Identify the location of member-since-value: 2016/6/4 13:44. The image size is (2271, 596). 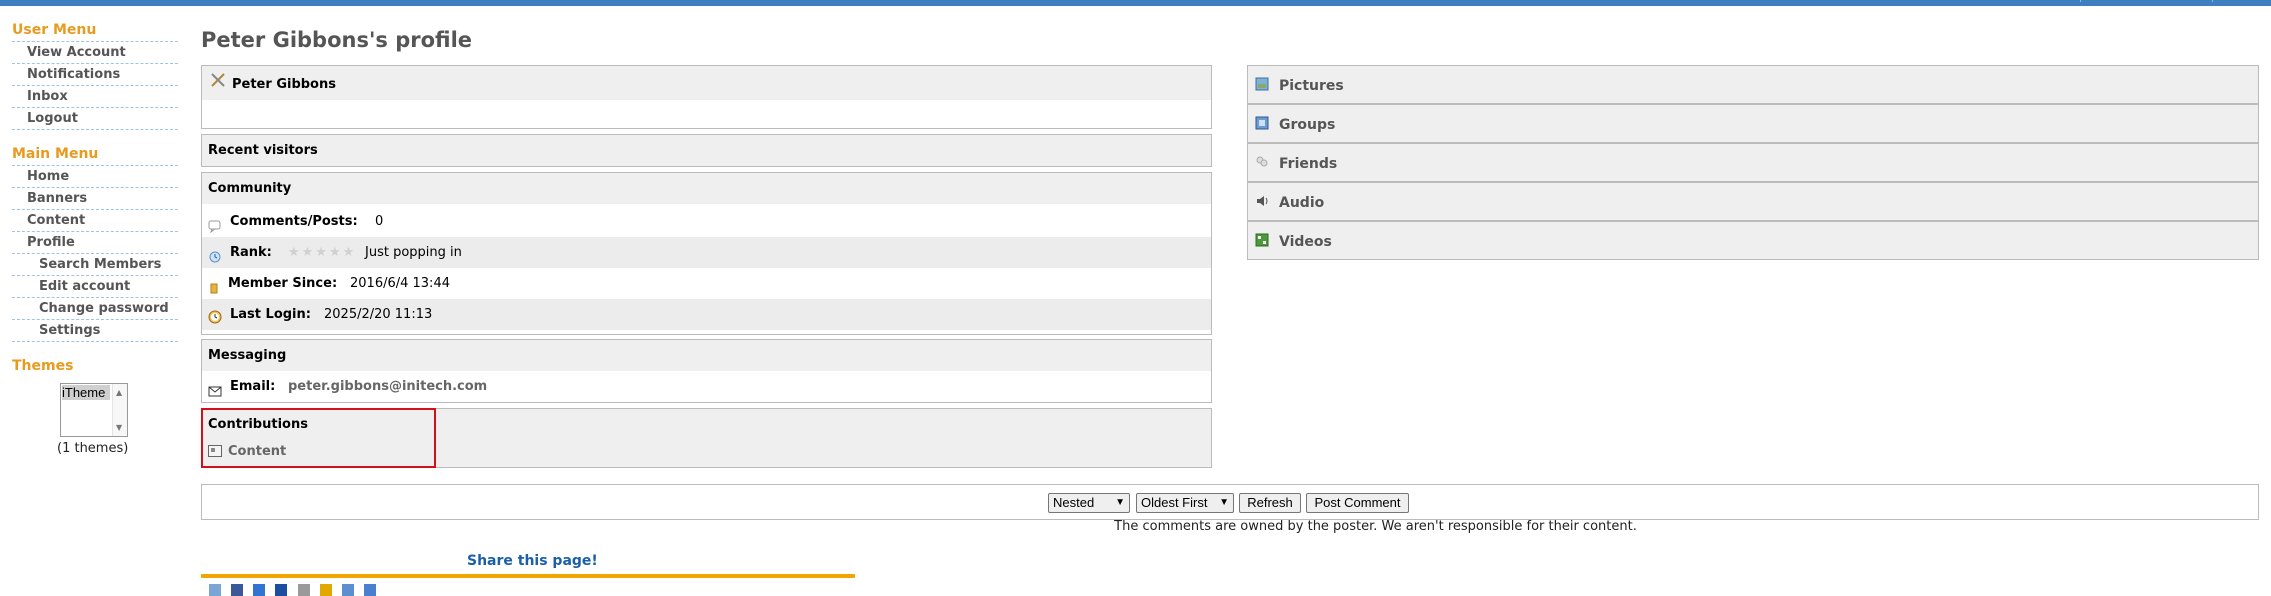
(400, 283).